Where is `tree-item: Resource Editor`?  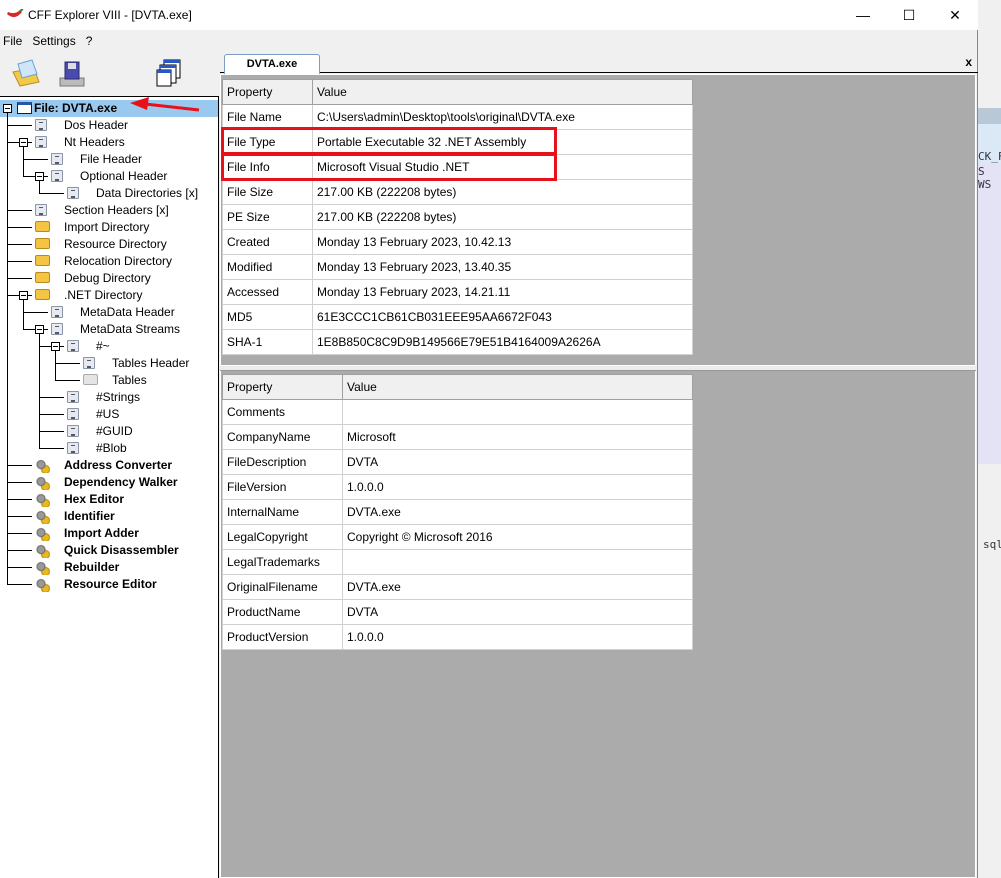
tree-item: Resource Editor is located at coordinates (102, 584).